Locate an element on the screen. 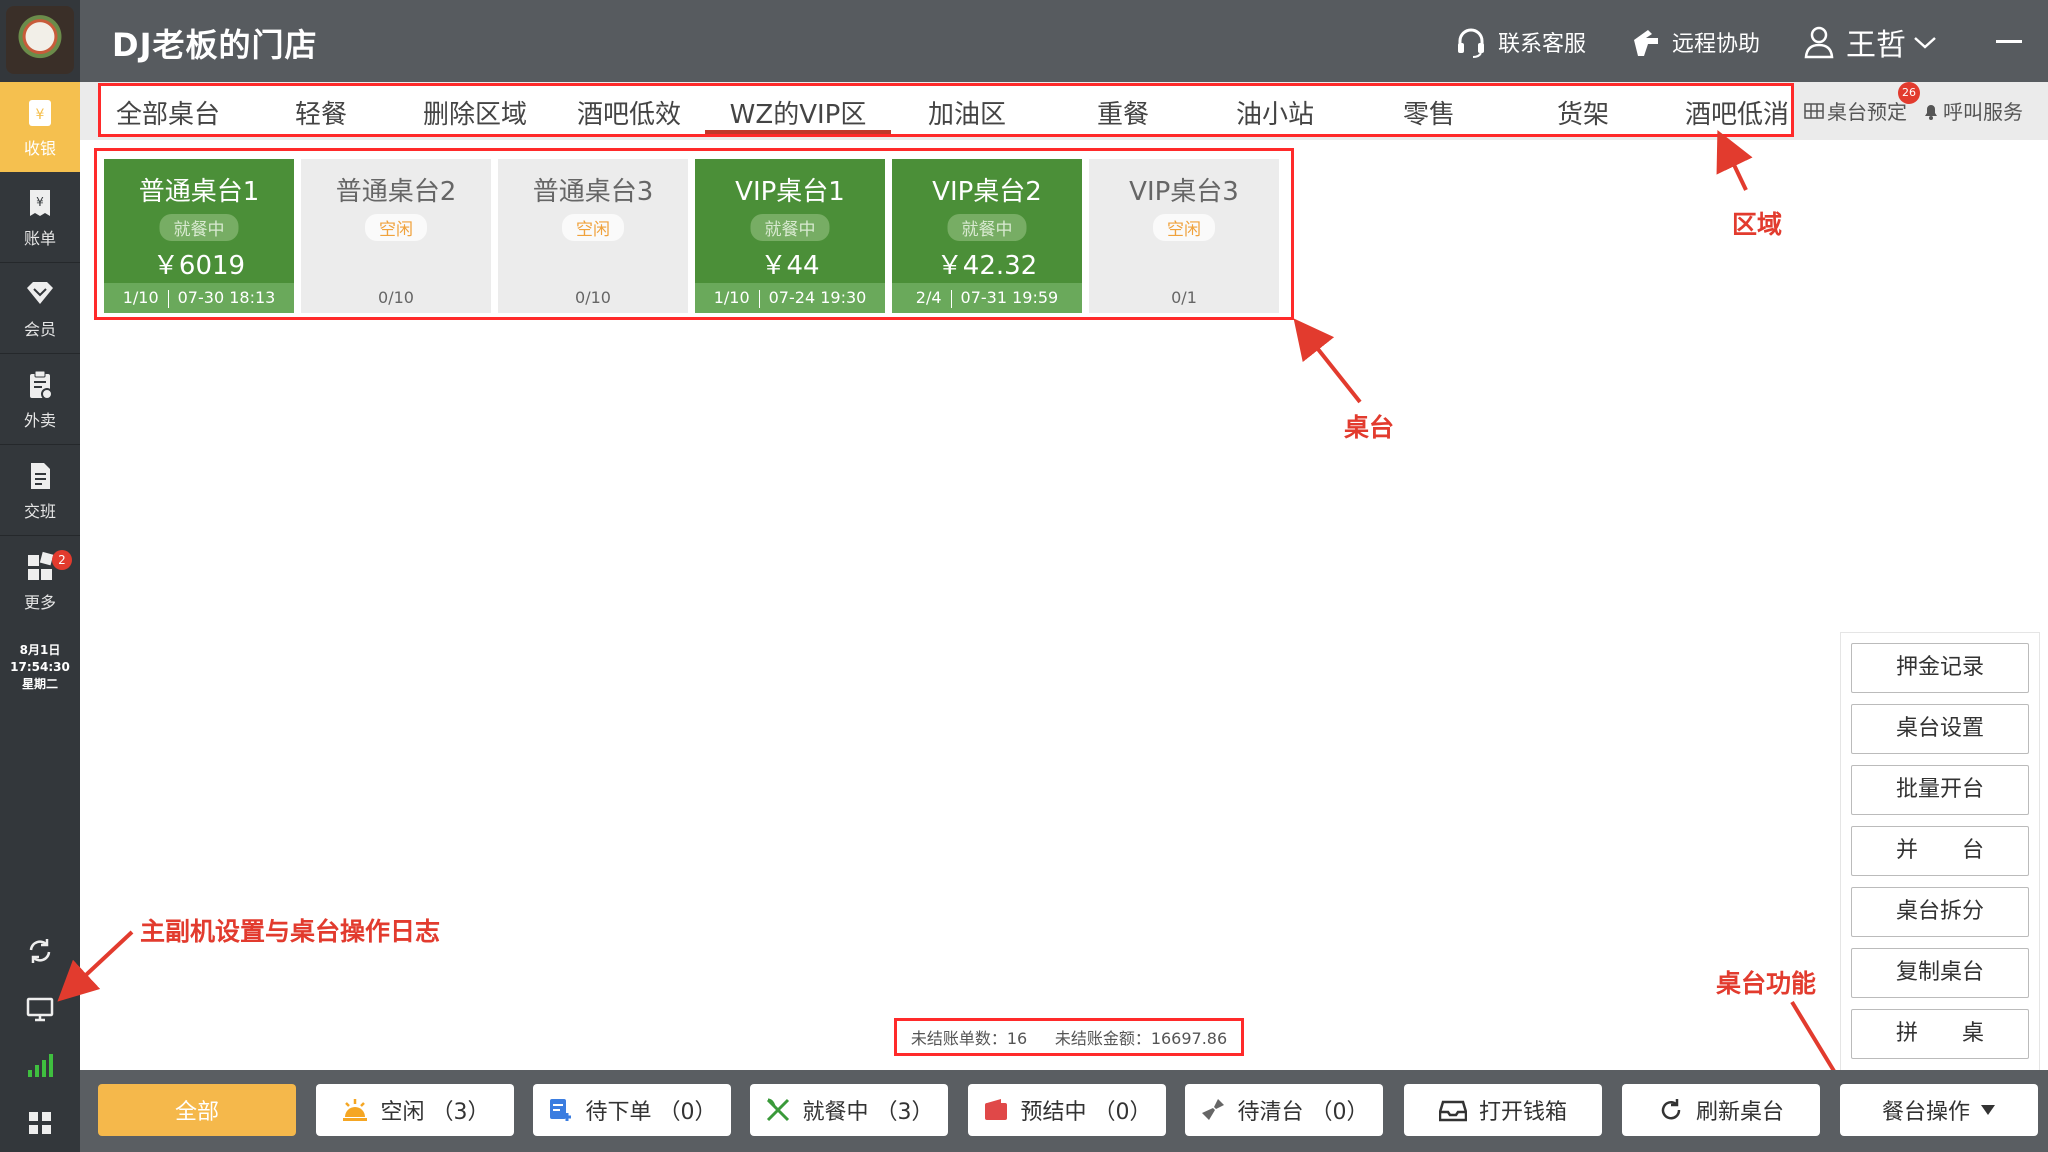  open-cashbox-button: 打开钱箱 is located at coordinates (1503, 1110).